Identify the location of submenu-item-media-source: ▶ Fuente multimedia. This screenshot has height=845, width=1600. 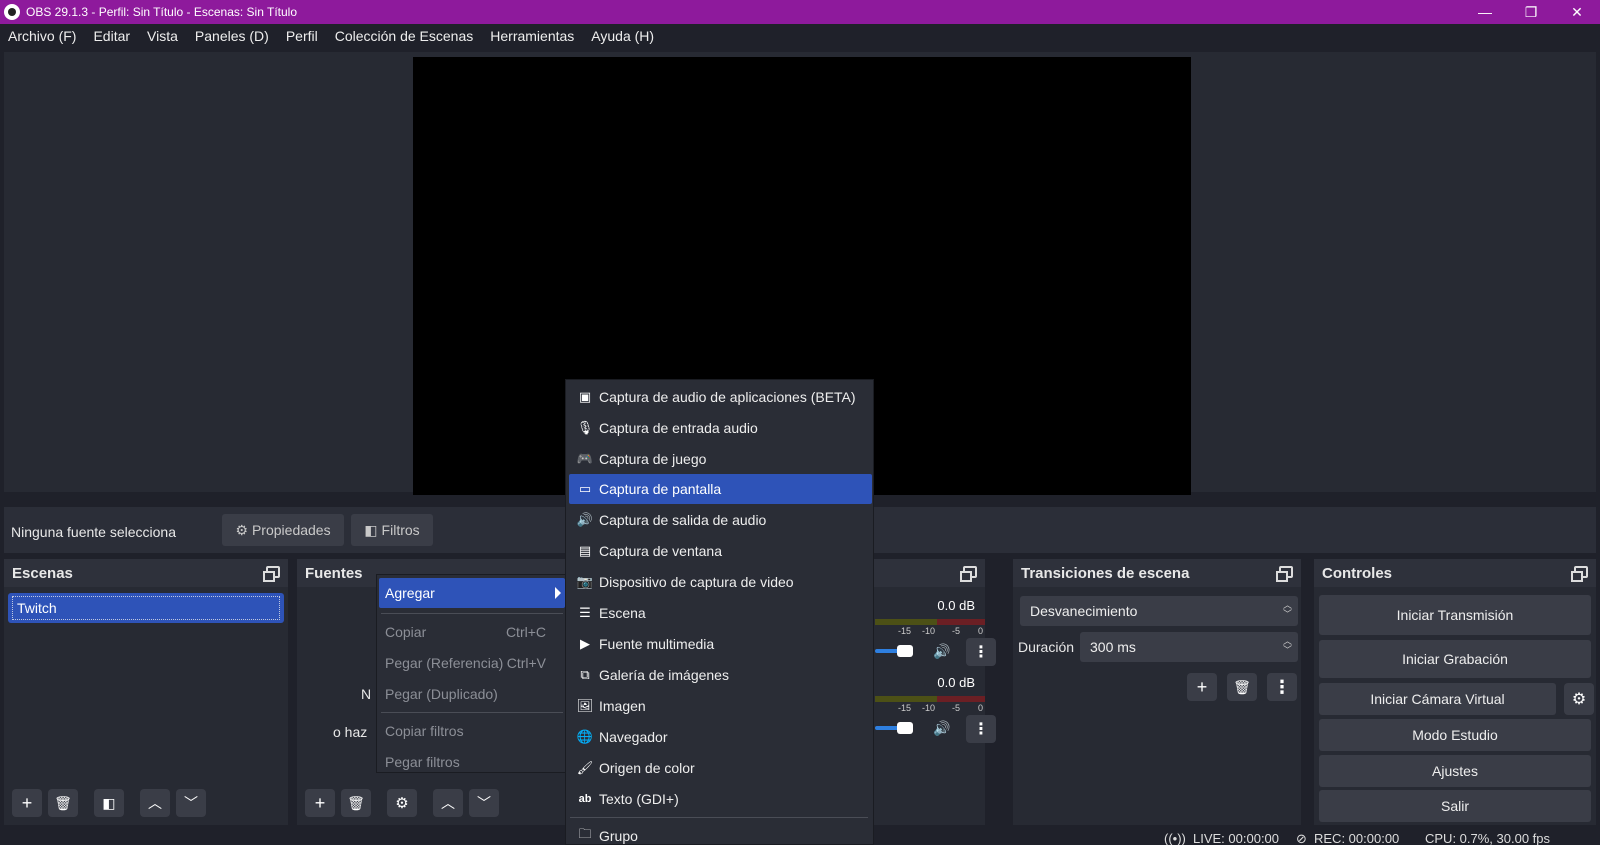
(720, 644).